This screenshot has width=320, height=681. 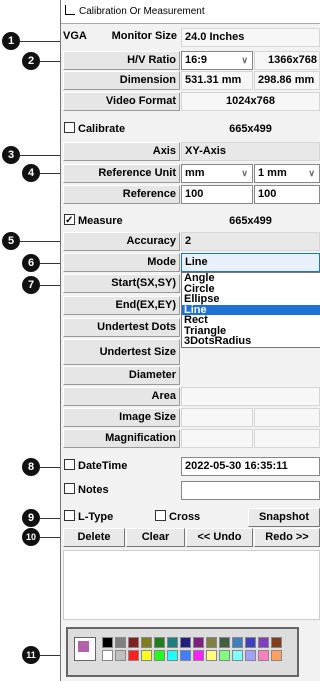 What do you see at coordinates (196, 262) in the screenshot?
I see `mode-value: Line` at bounding box center [196, 262].